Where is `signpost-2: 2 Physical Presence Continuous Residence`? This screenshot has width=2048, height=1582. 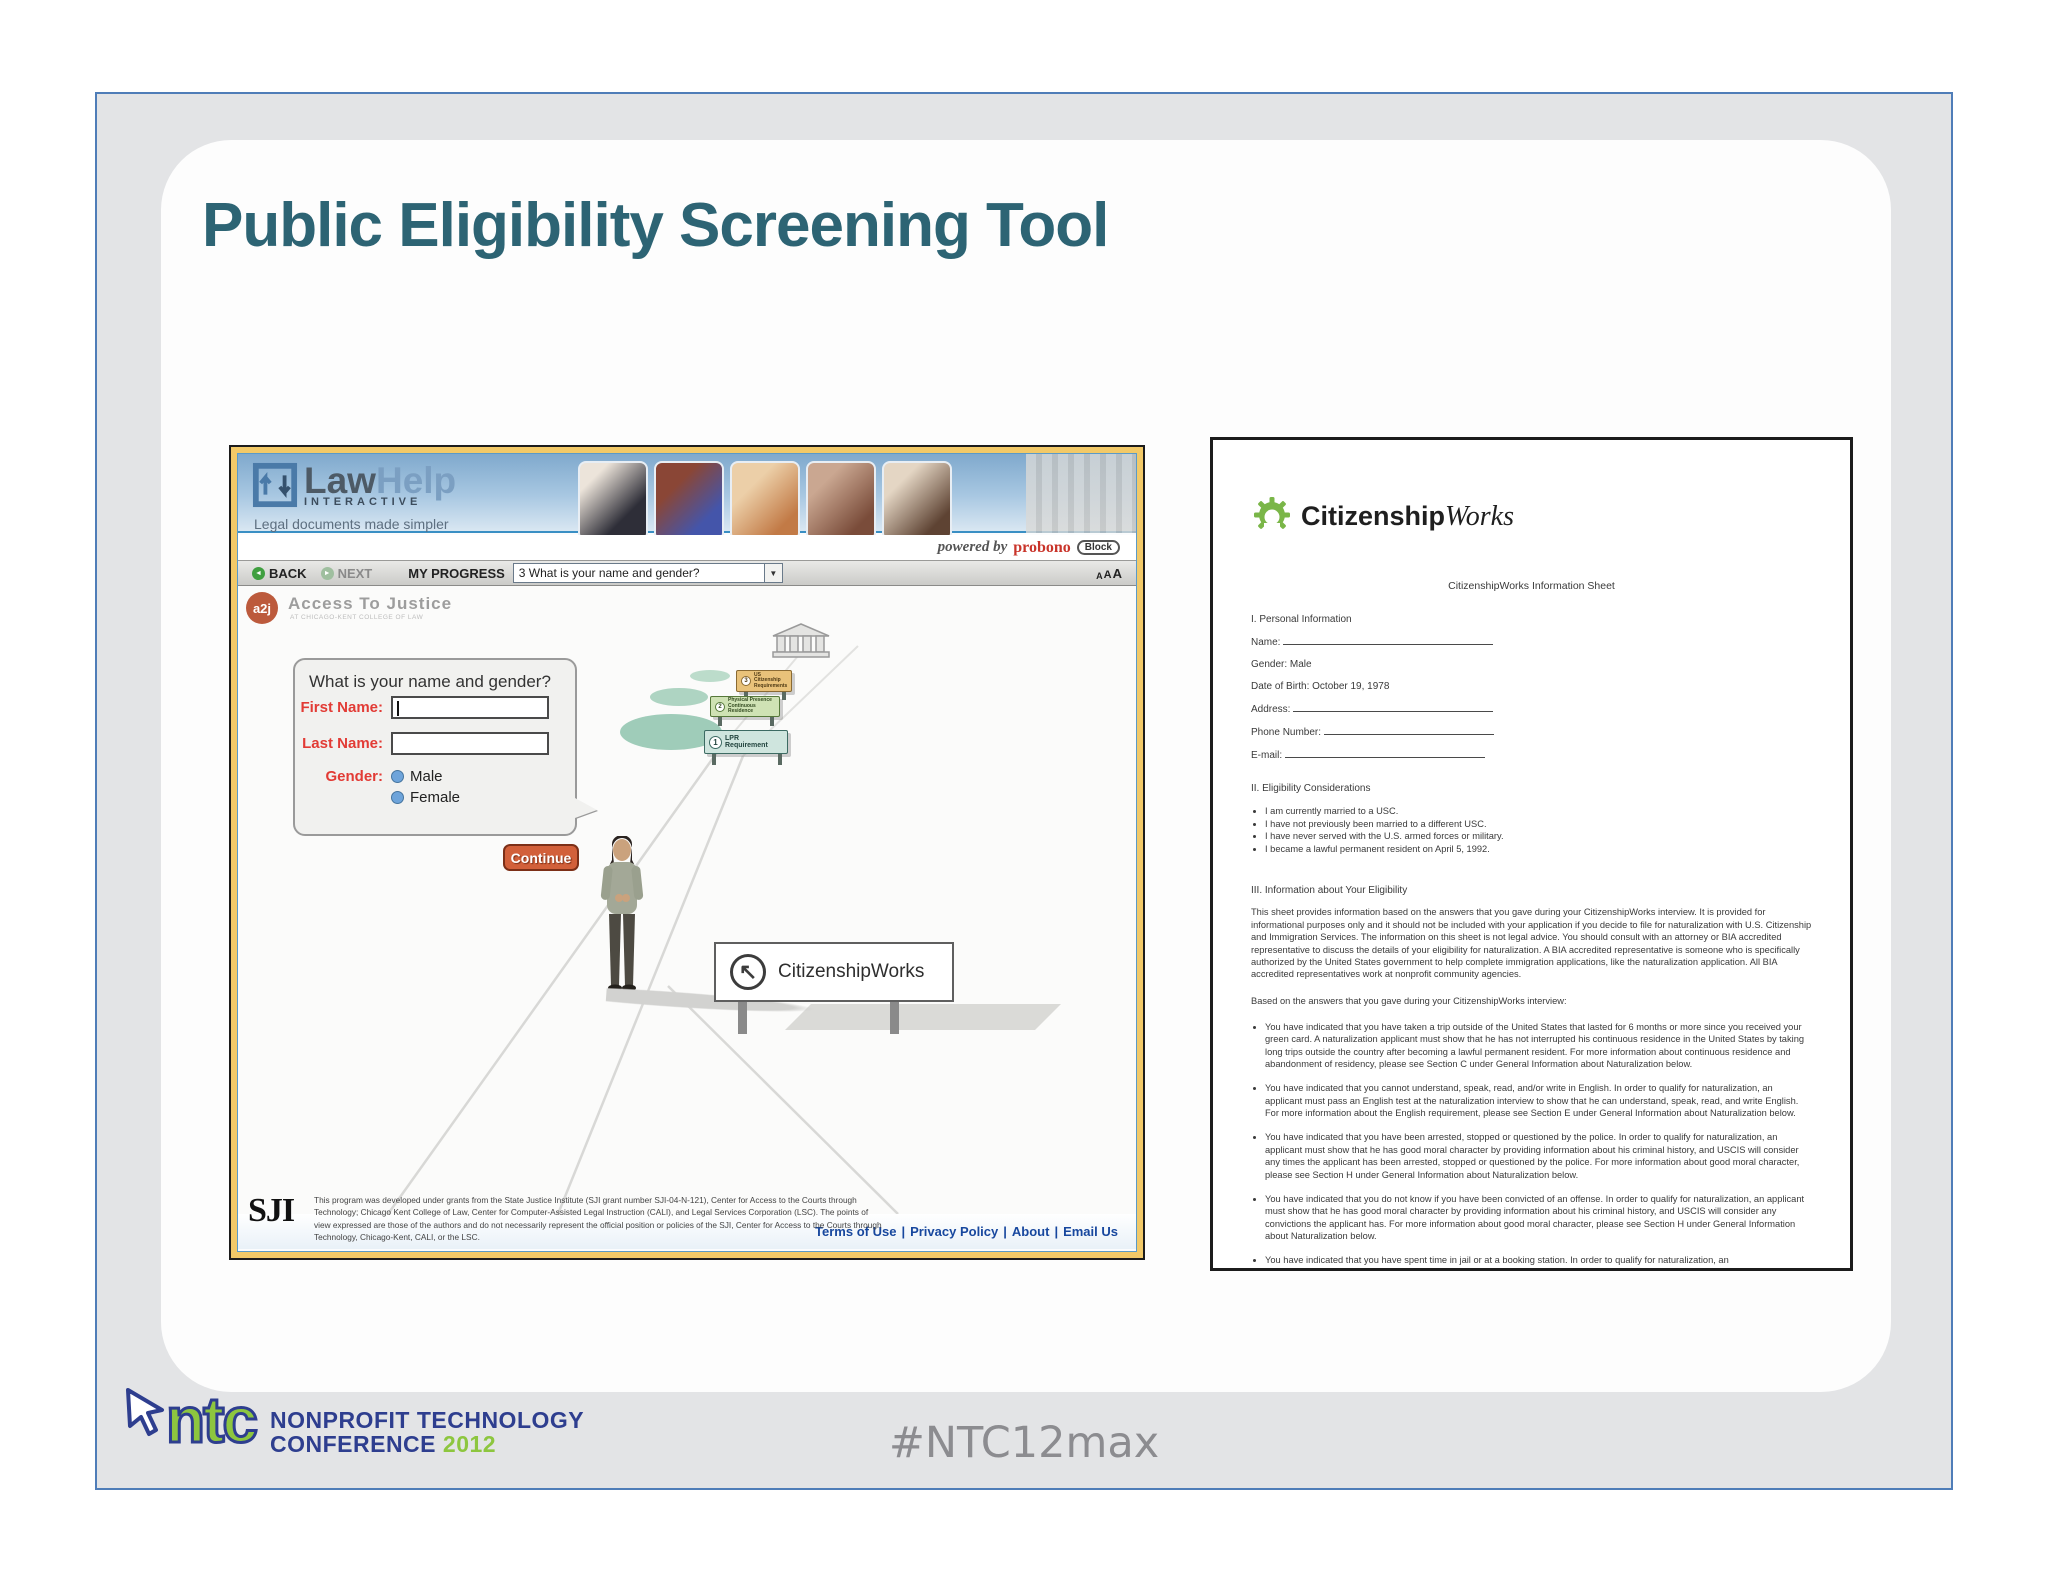
signpost-2: 2 Physical Presence Continuous Residence is located at coordinates (745, 706).